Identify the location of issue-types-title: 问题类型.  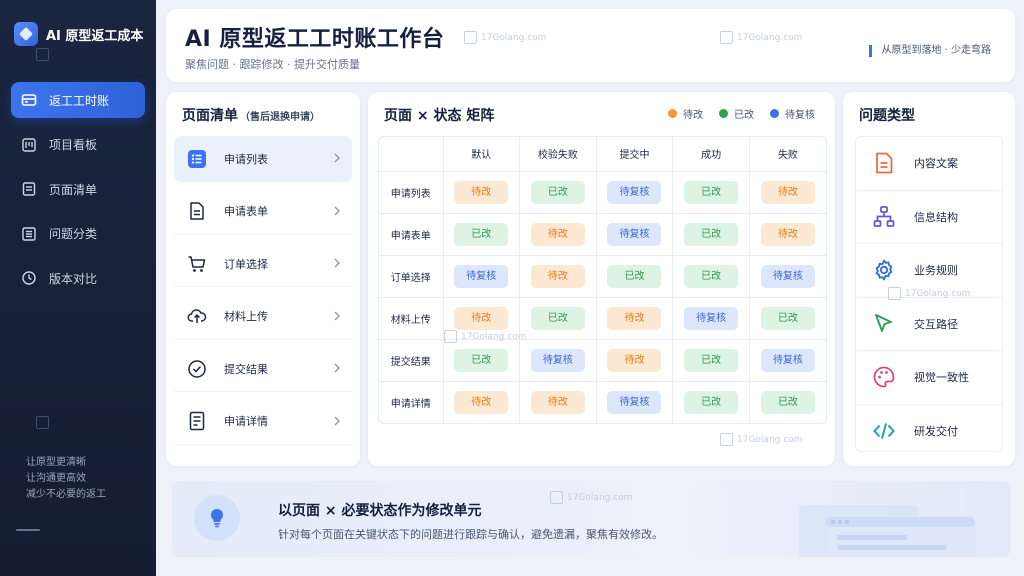
(887, 116).